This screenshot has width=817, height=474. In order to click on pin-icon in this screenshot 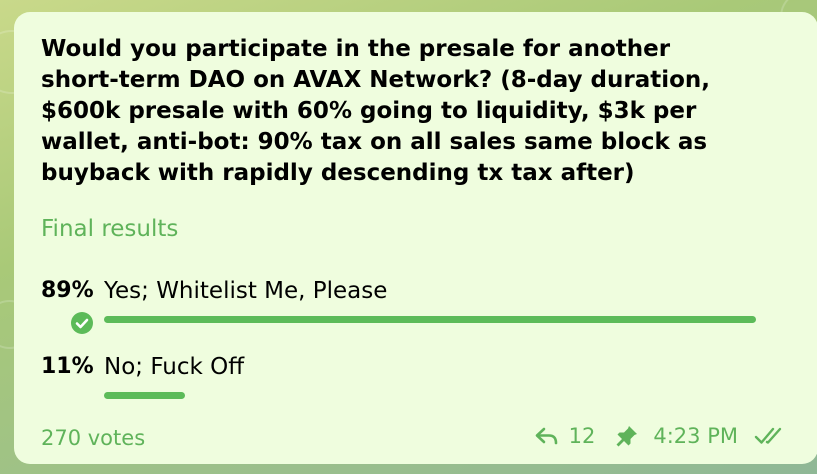, I will do `click(627, 436)`.